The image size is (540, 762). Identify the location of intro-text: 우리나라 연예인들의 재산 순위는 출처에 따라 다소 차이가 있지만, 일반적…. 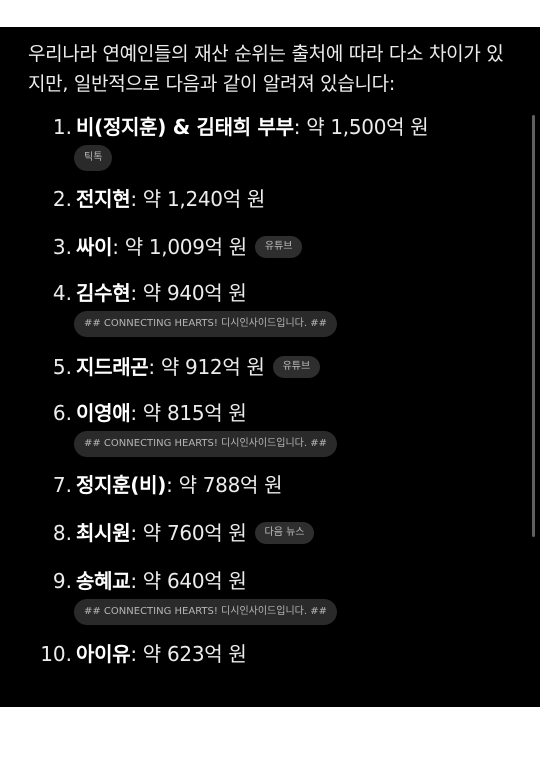
(266, 69).